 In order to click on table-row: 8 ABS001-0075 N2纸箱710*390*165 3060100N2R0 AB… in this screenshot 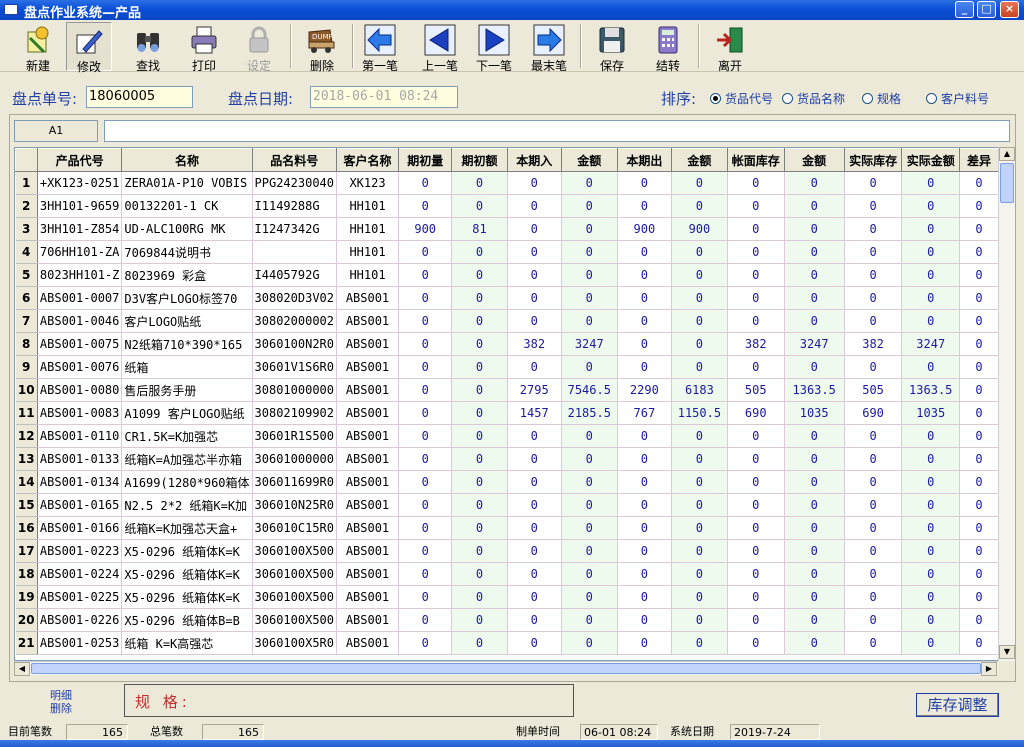, I will do `click(507, 344)`.